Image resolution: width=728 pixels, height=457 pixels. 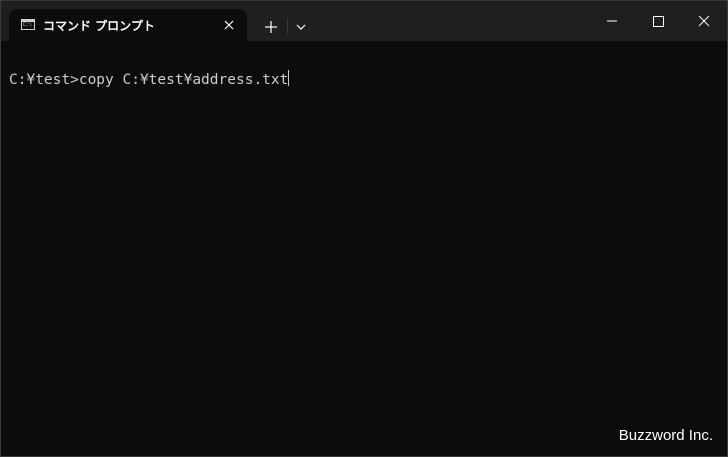 I want to click on close-window-button, so click(x=704, y=21).